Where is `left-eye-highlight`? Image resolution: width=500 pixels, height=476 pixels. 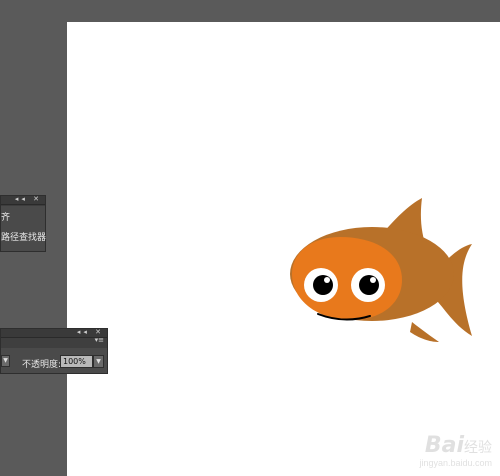 left-eye-highlight is located at coordinates (327, 280).